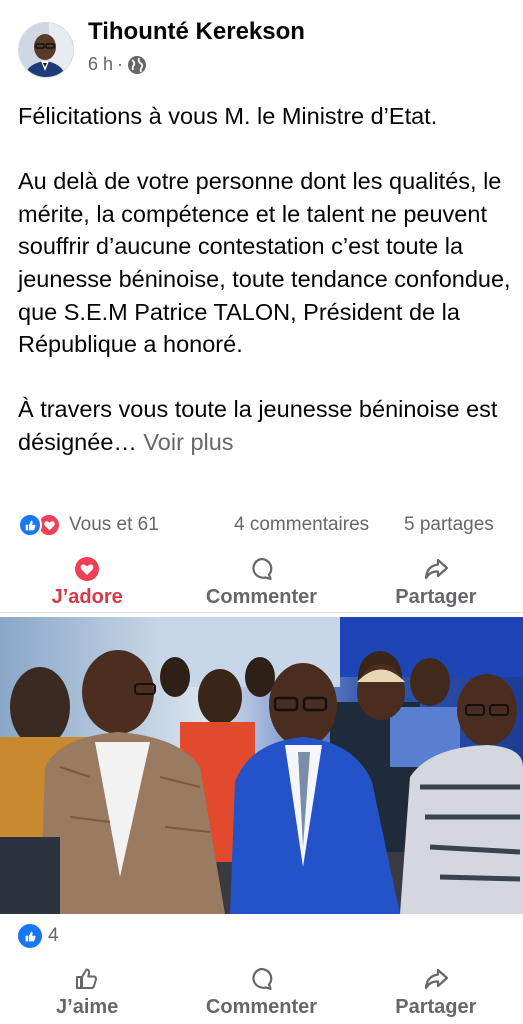 The height and width of the screenshot is (1024, 523). What do you see at coordinates (87, 992) in the screenshot?
I see `like-button: J’aime` at bounding box center [87, 992].